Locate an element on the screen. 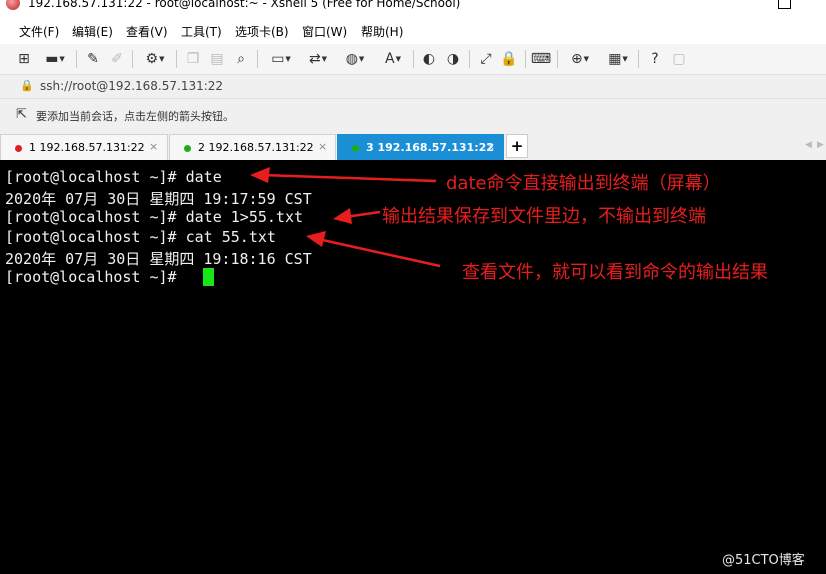  hint-text: 要添加当前会话，点击左侧的箭头按钮。 is located at coordinates (135, 116).